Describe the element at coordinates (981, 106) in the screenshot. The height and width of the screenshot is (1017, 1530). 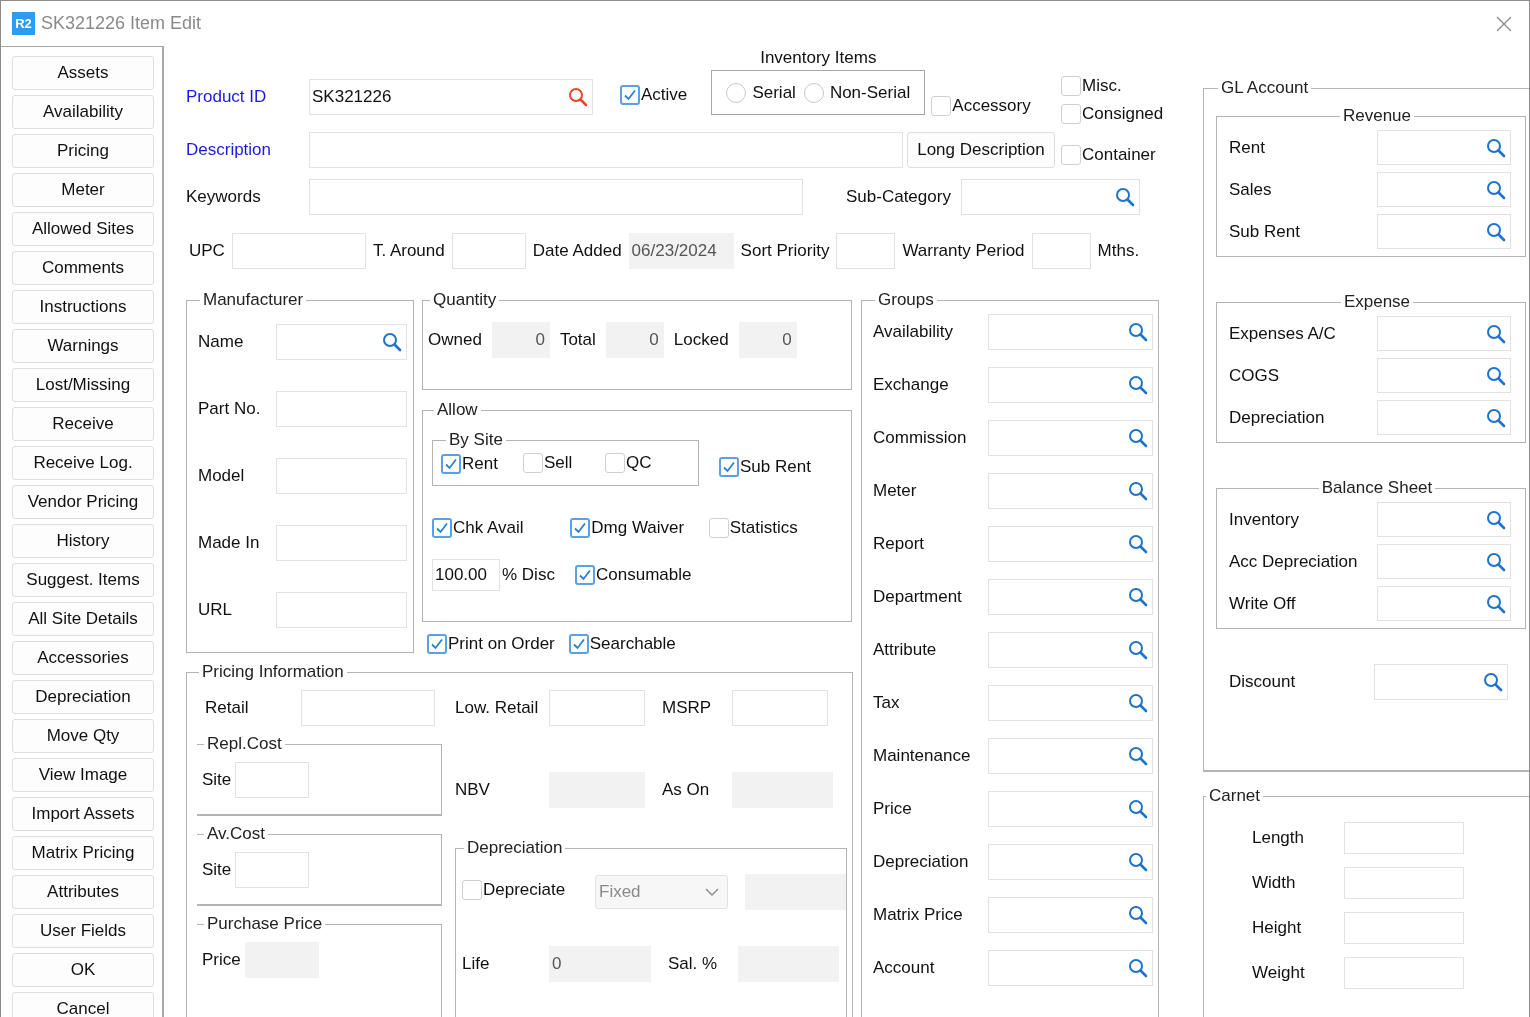
I see `checkbox: Accessory` at that location.